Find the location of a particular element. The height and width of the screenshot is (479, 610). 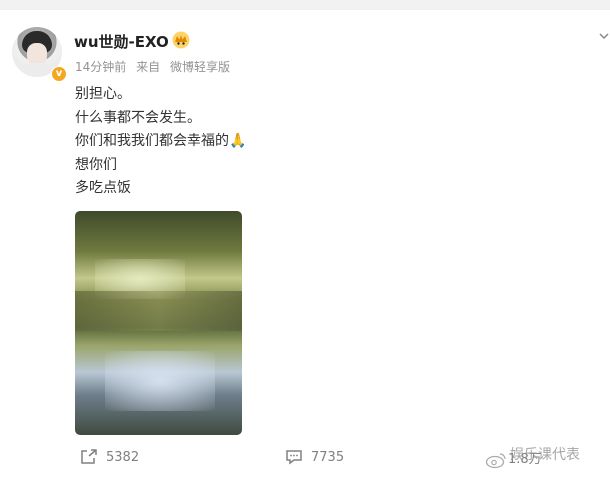

post-meta: 14分钟前 来自 微博轻享版 is located at coordinates (155, 66).